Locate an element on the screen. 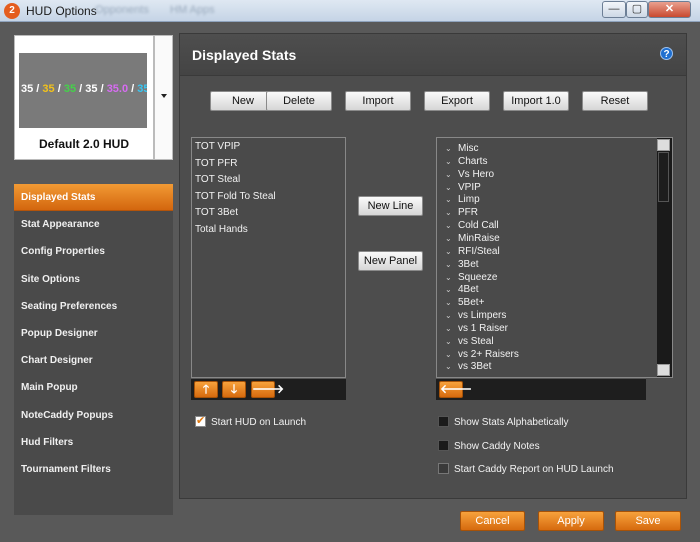  sidebar-item: Site Options is located at coordinates (93, 279).